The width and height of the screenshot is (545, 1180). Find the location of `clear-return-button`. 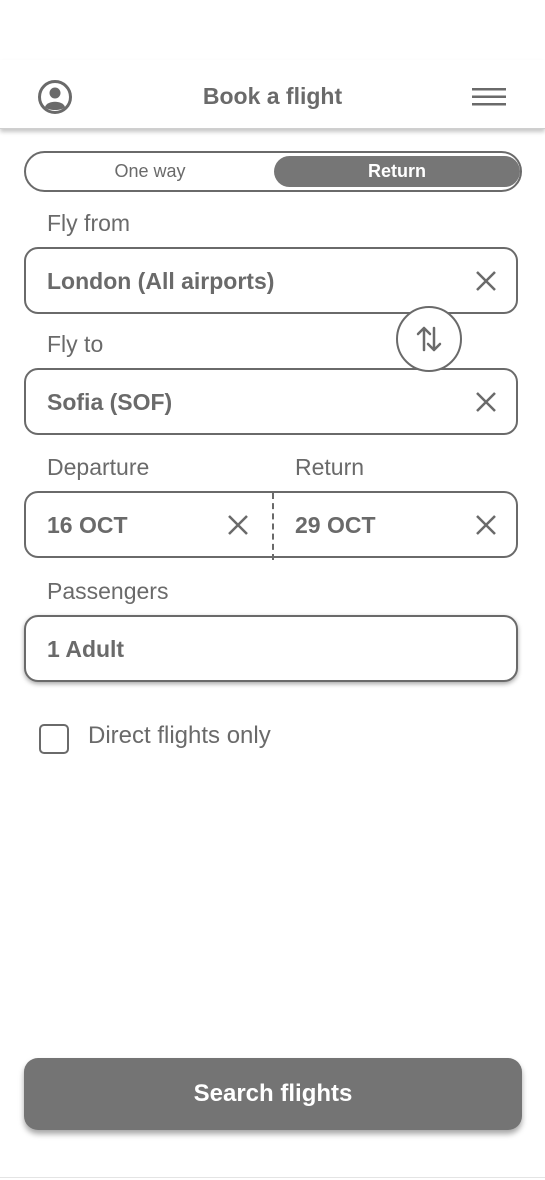

clear-return-button is located at coordinates (486, 525).